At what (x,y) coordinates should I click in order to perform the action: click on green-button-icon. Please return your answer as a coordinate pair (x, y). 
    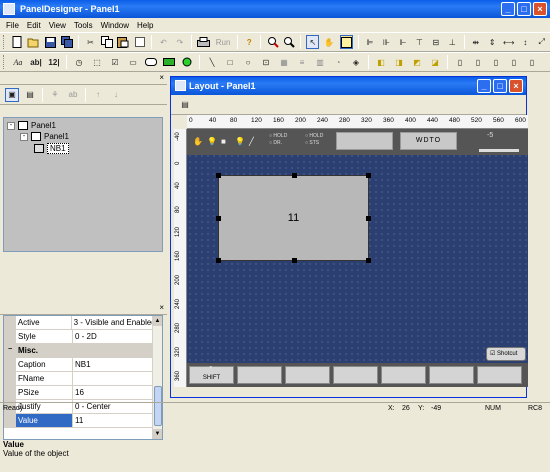
    Looking at the image, I should click on (169, 62).